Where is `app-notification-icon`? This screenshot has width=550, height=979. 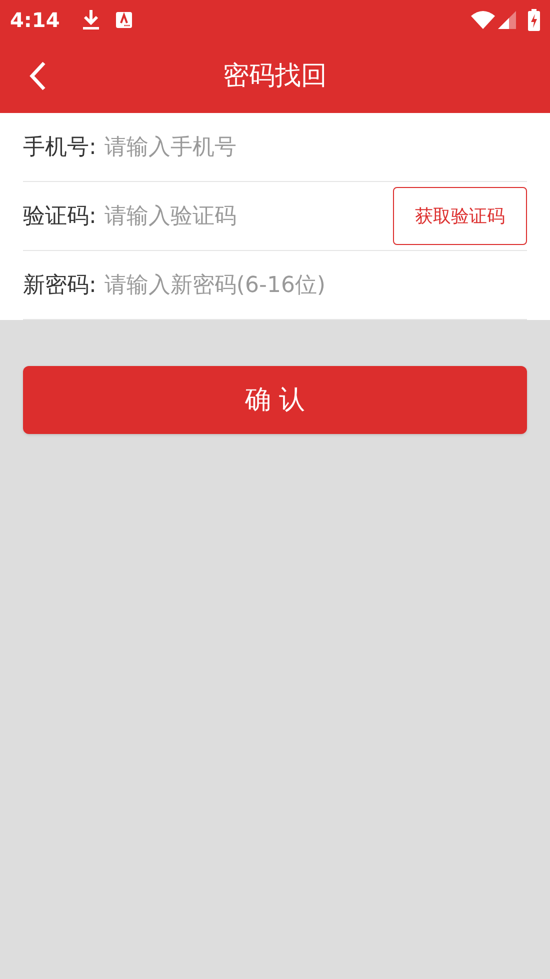
app-notification-icon is located at coordinates (124, 20).